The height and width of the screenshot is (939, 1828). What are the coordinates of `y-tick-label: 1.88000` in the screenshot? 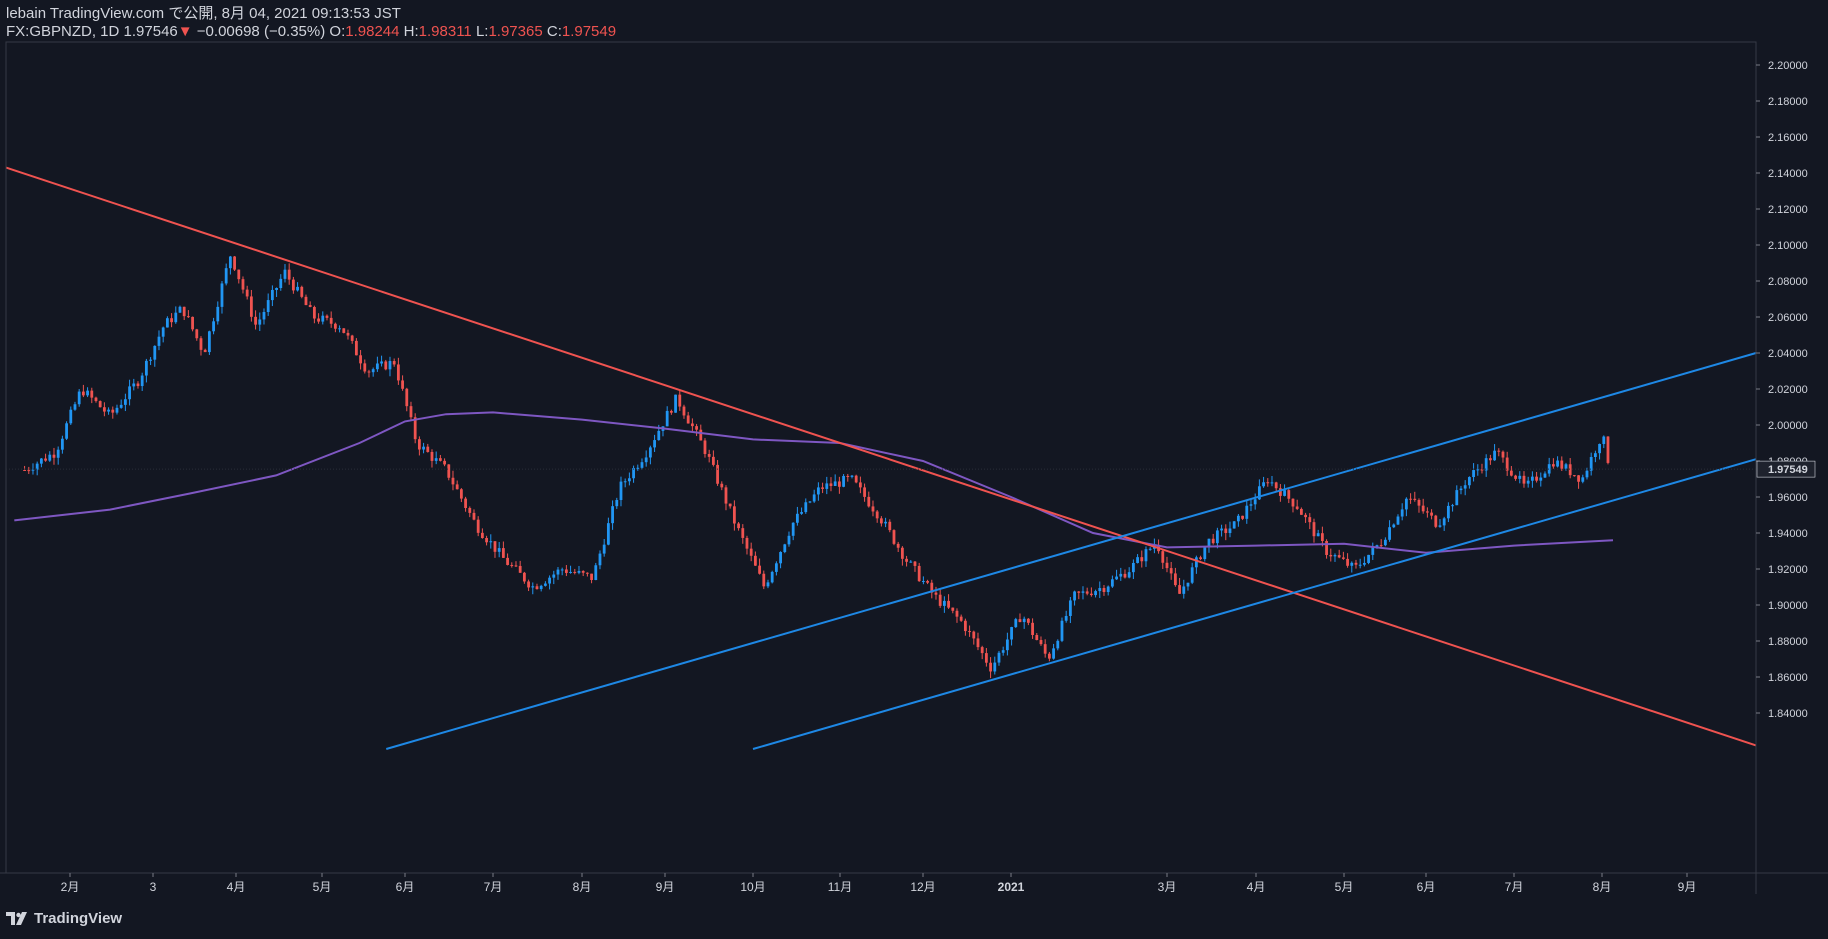 It's located at (1788, 642).